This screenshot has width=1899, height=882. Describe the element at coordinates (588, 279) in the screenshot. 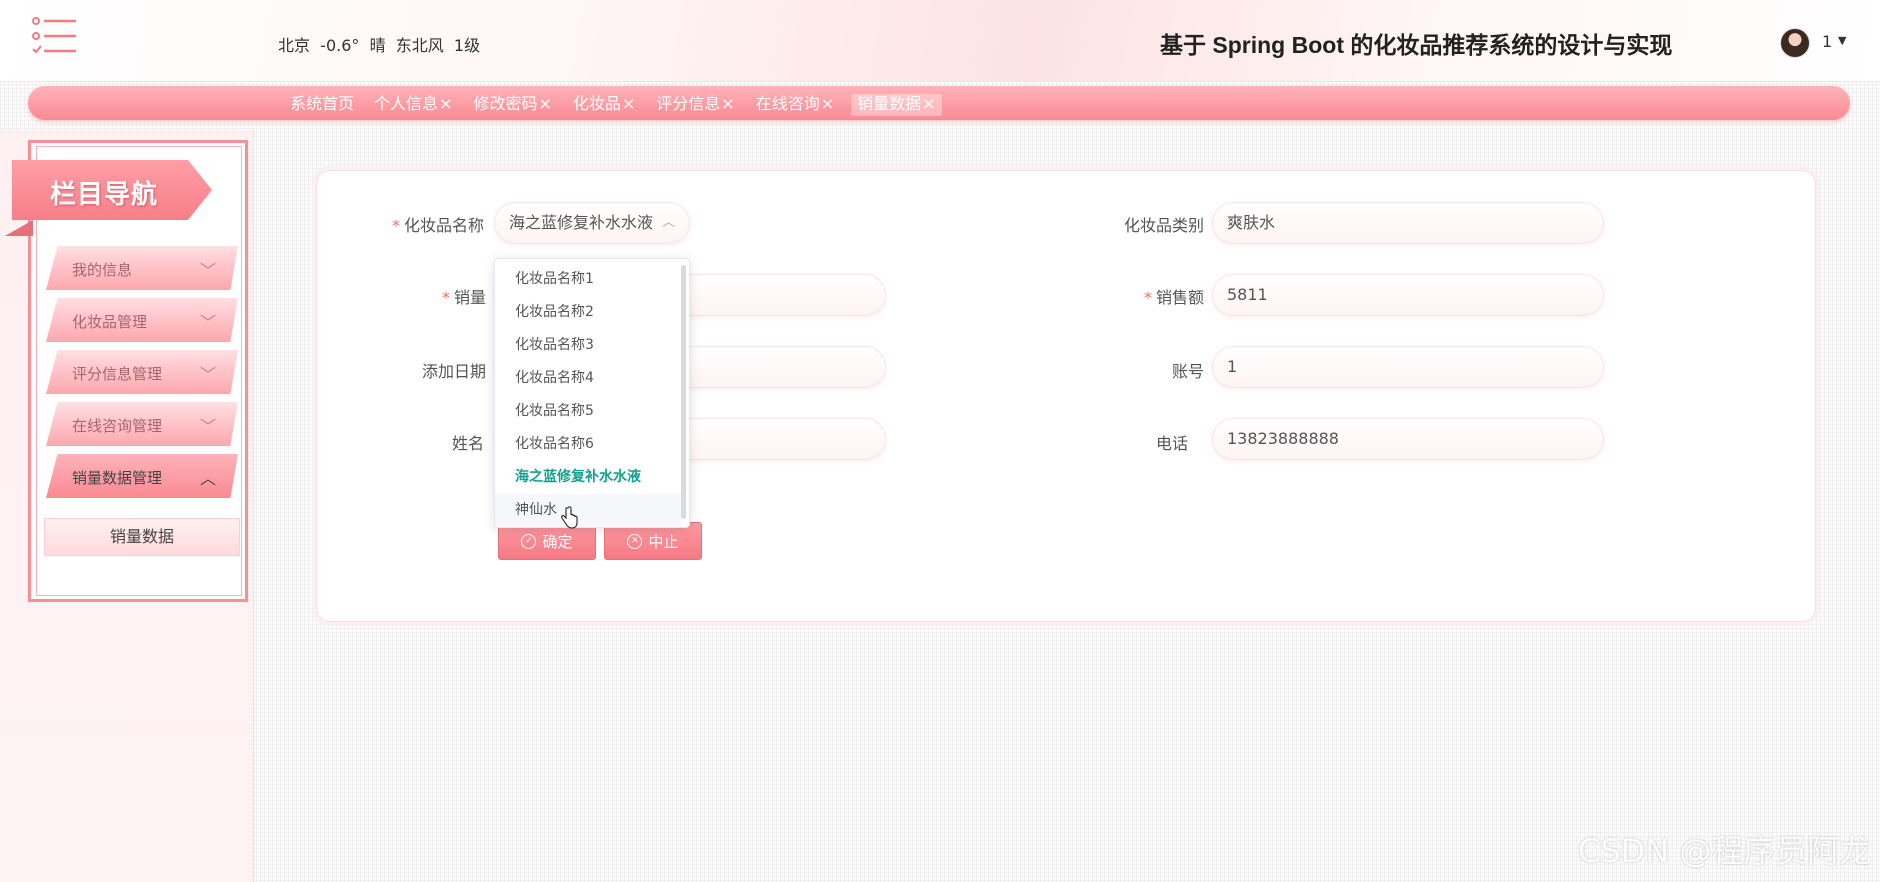

I see `dropdown-option: 化妆品名称1` at that location.